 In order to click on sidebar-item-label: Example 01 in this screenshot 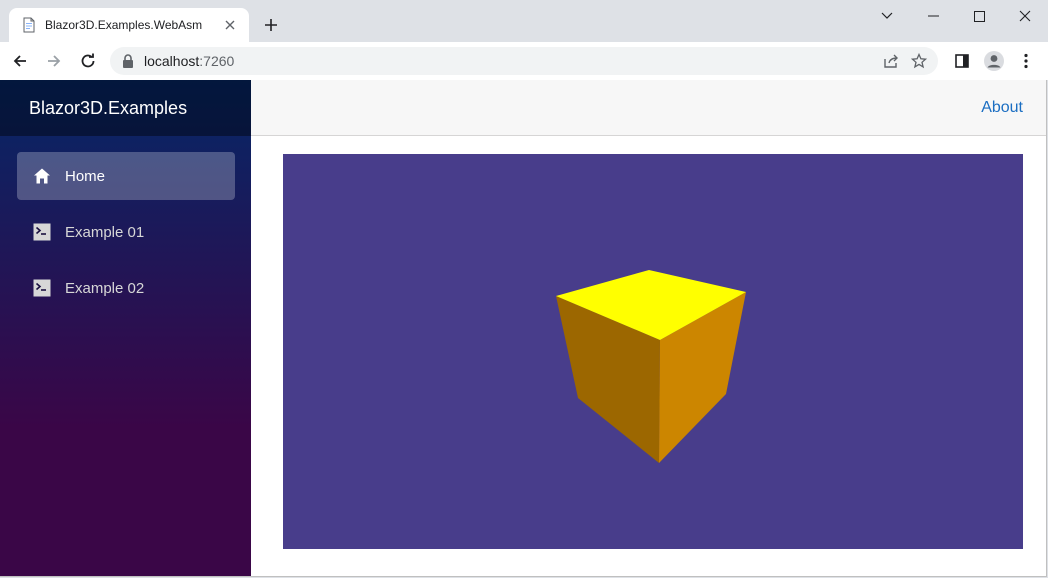, I will do `click(105, 232)`.